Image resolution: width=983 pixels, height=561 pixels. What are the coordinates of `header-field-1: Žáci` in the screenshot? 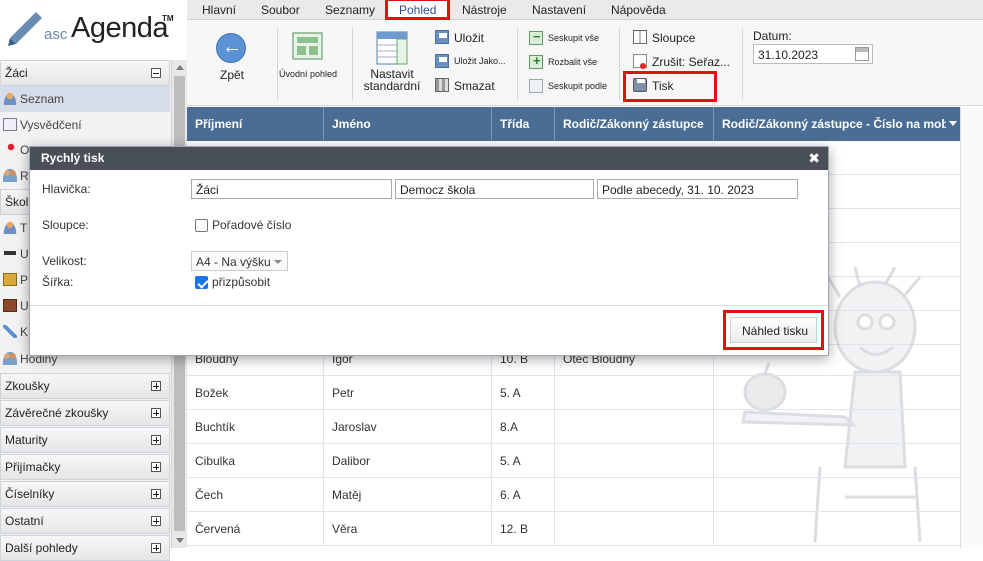 It's located at (291, 189).